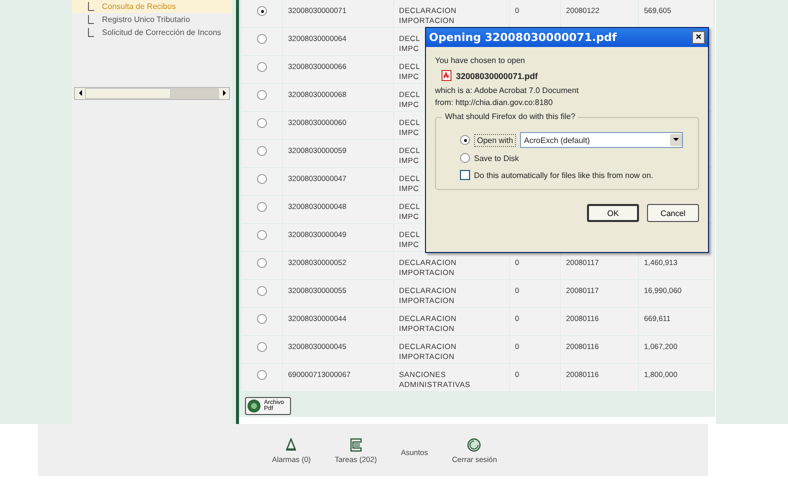 Image resolution: width=788 pixels, height=484 pixels. Describe the element at coordinates (224, 93) in the screenshot. I see `scroll-right-icon` at that location.